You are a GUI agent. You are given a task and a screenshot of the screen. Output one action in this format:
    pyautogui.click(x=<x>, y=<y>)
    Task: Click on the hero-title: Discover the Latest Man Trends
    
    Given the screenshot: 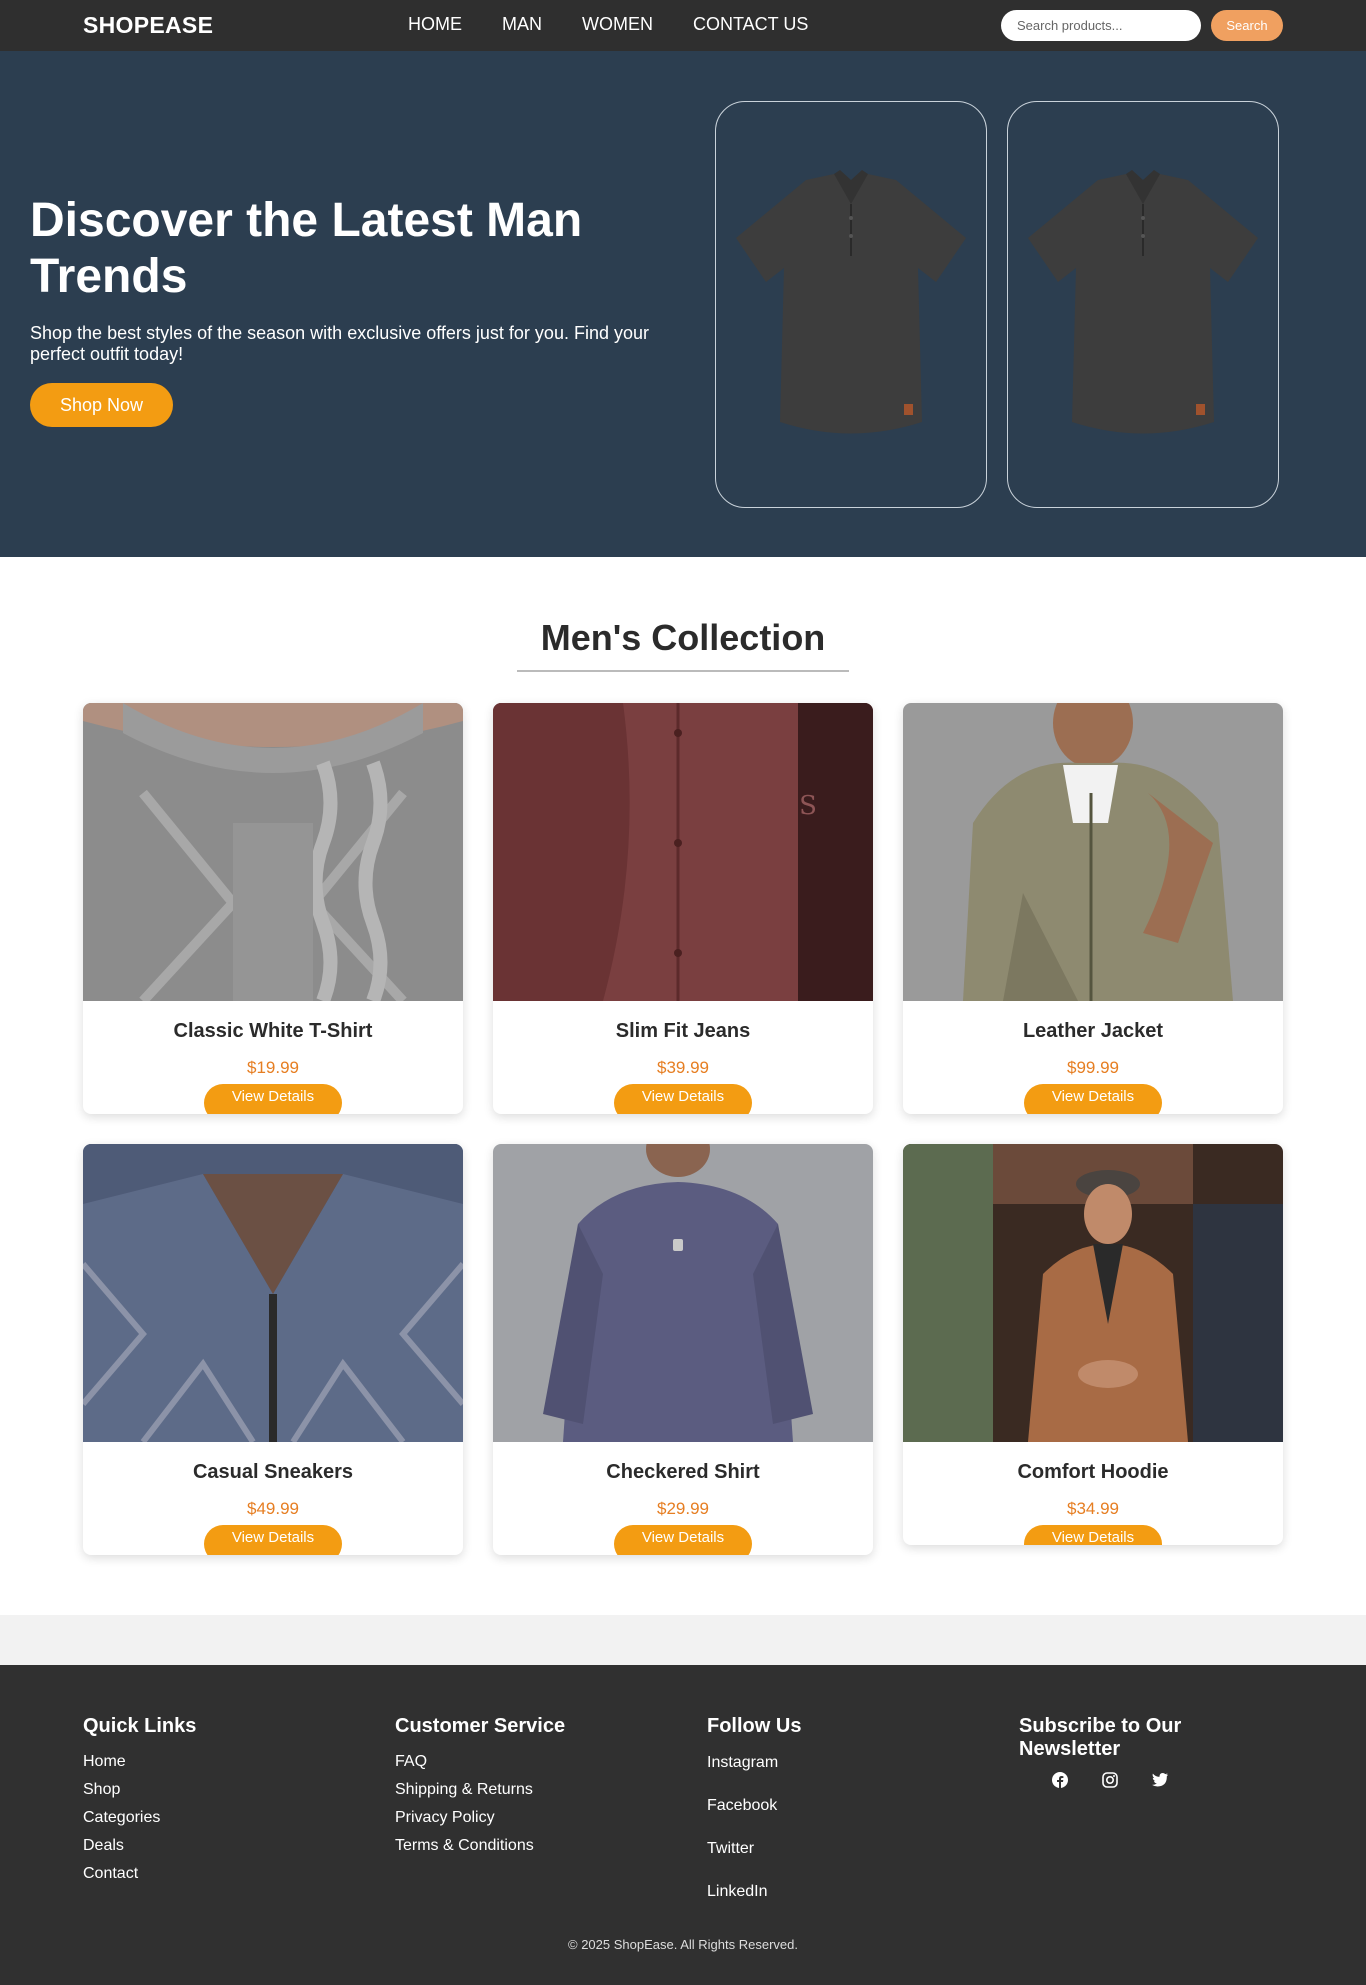 What is the action you would take?
    pyautogui.click(x=306, y=248)
    